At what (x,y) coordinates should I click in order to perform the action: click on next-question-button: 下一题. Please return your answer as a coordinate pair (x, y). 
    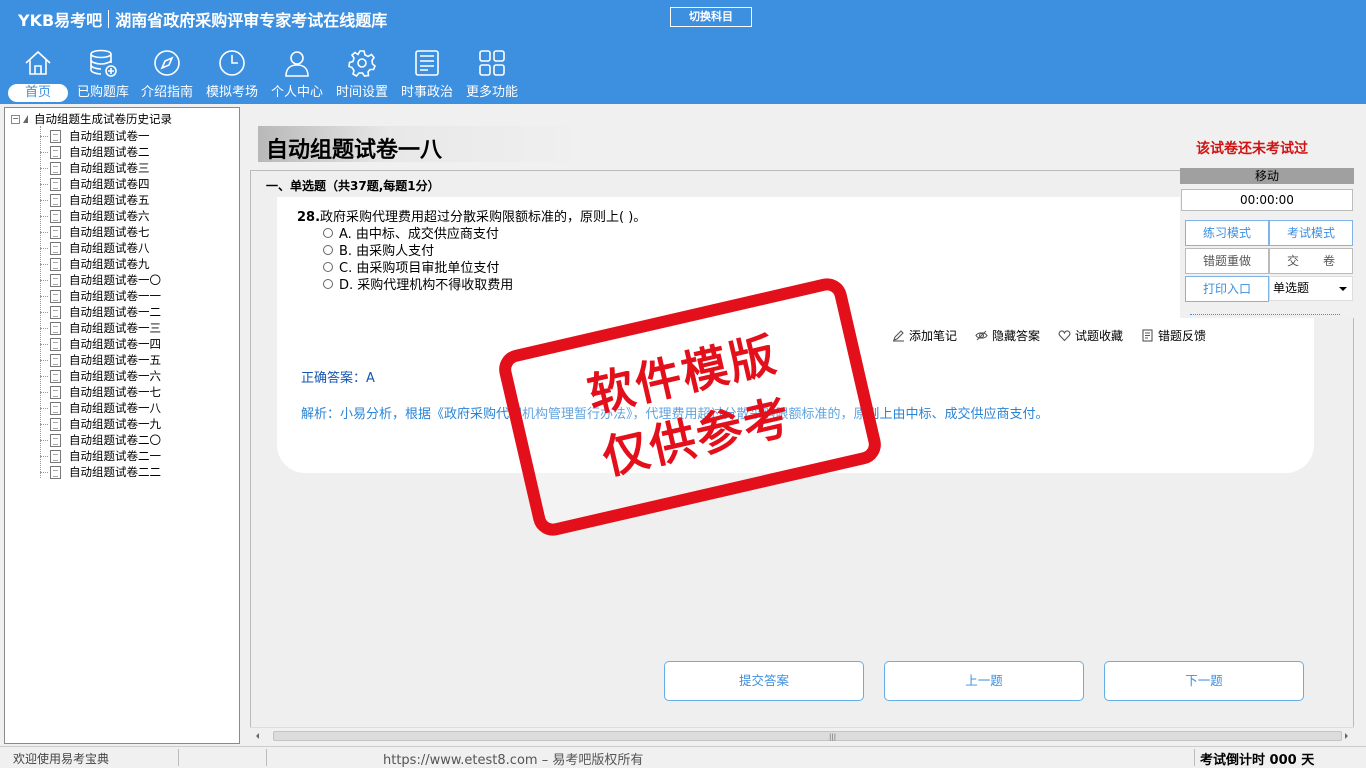
    Looking at the image, I should click on (1204, 681).